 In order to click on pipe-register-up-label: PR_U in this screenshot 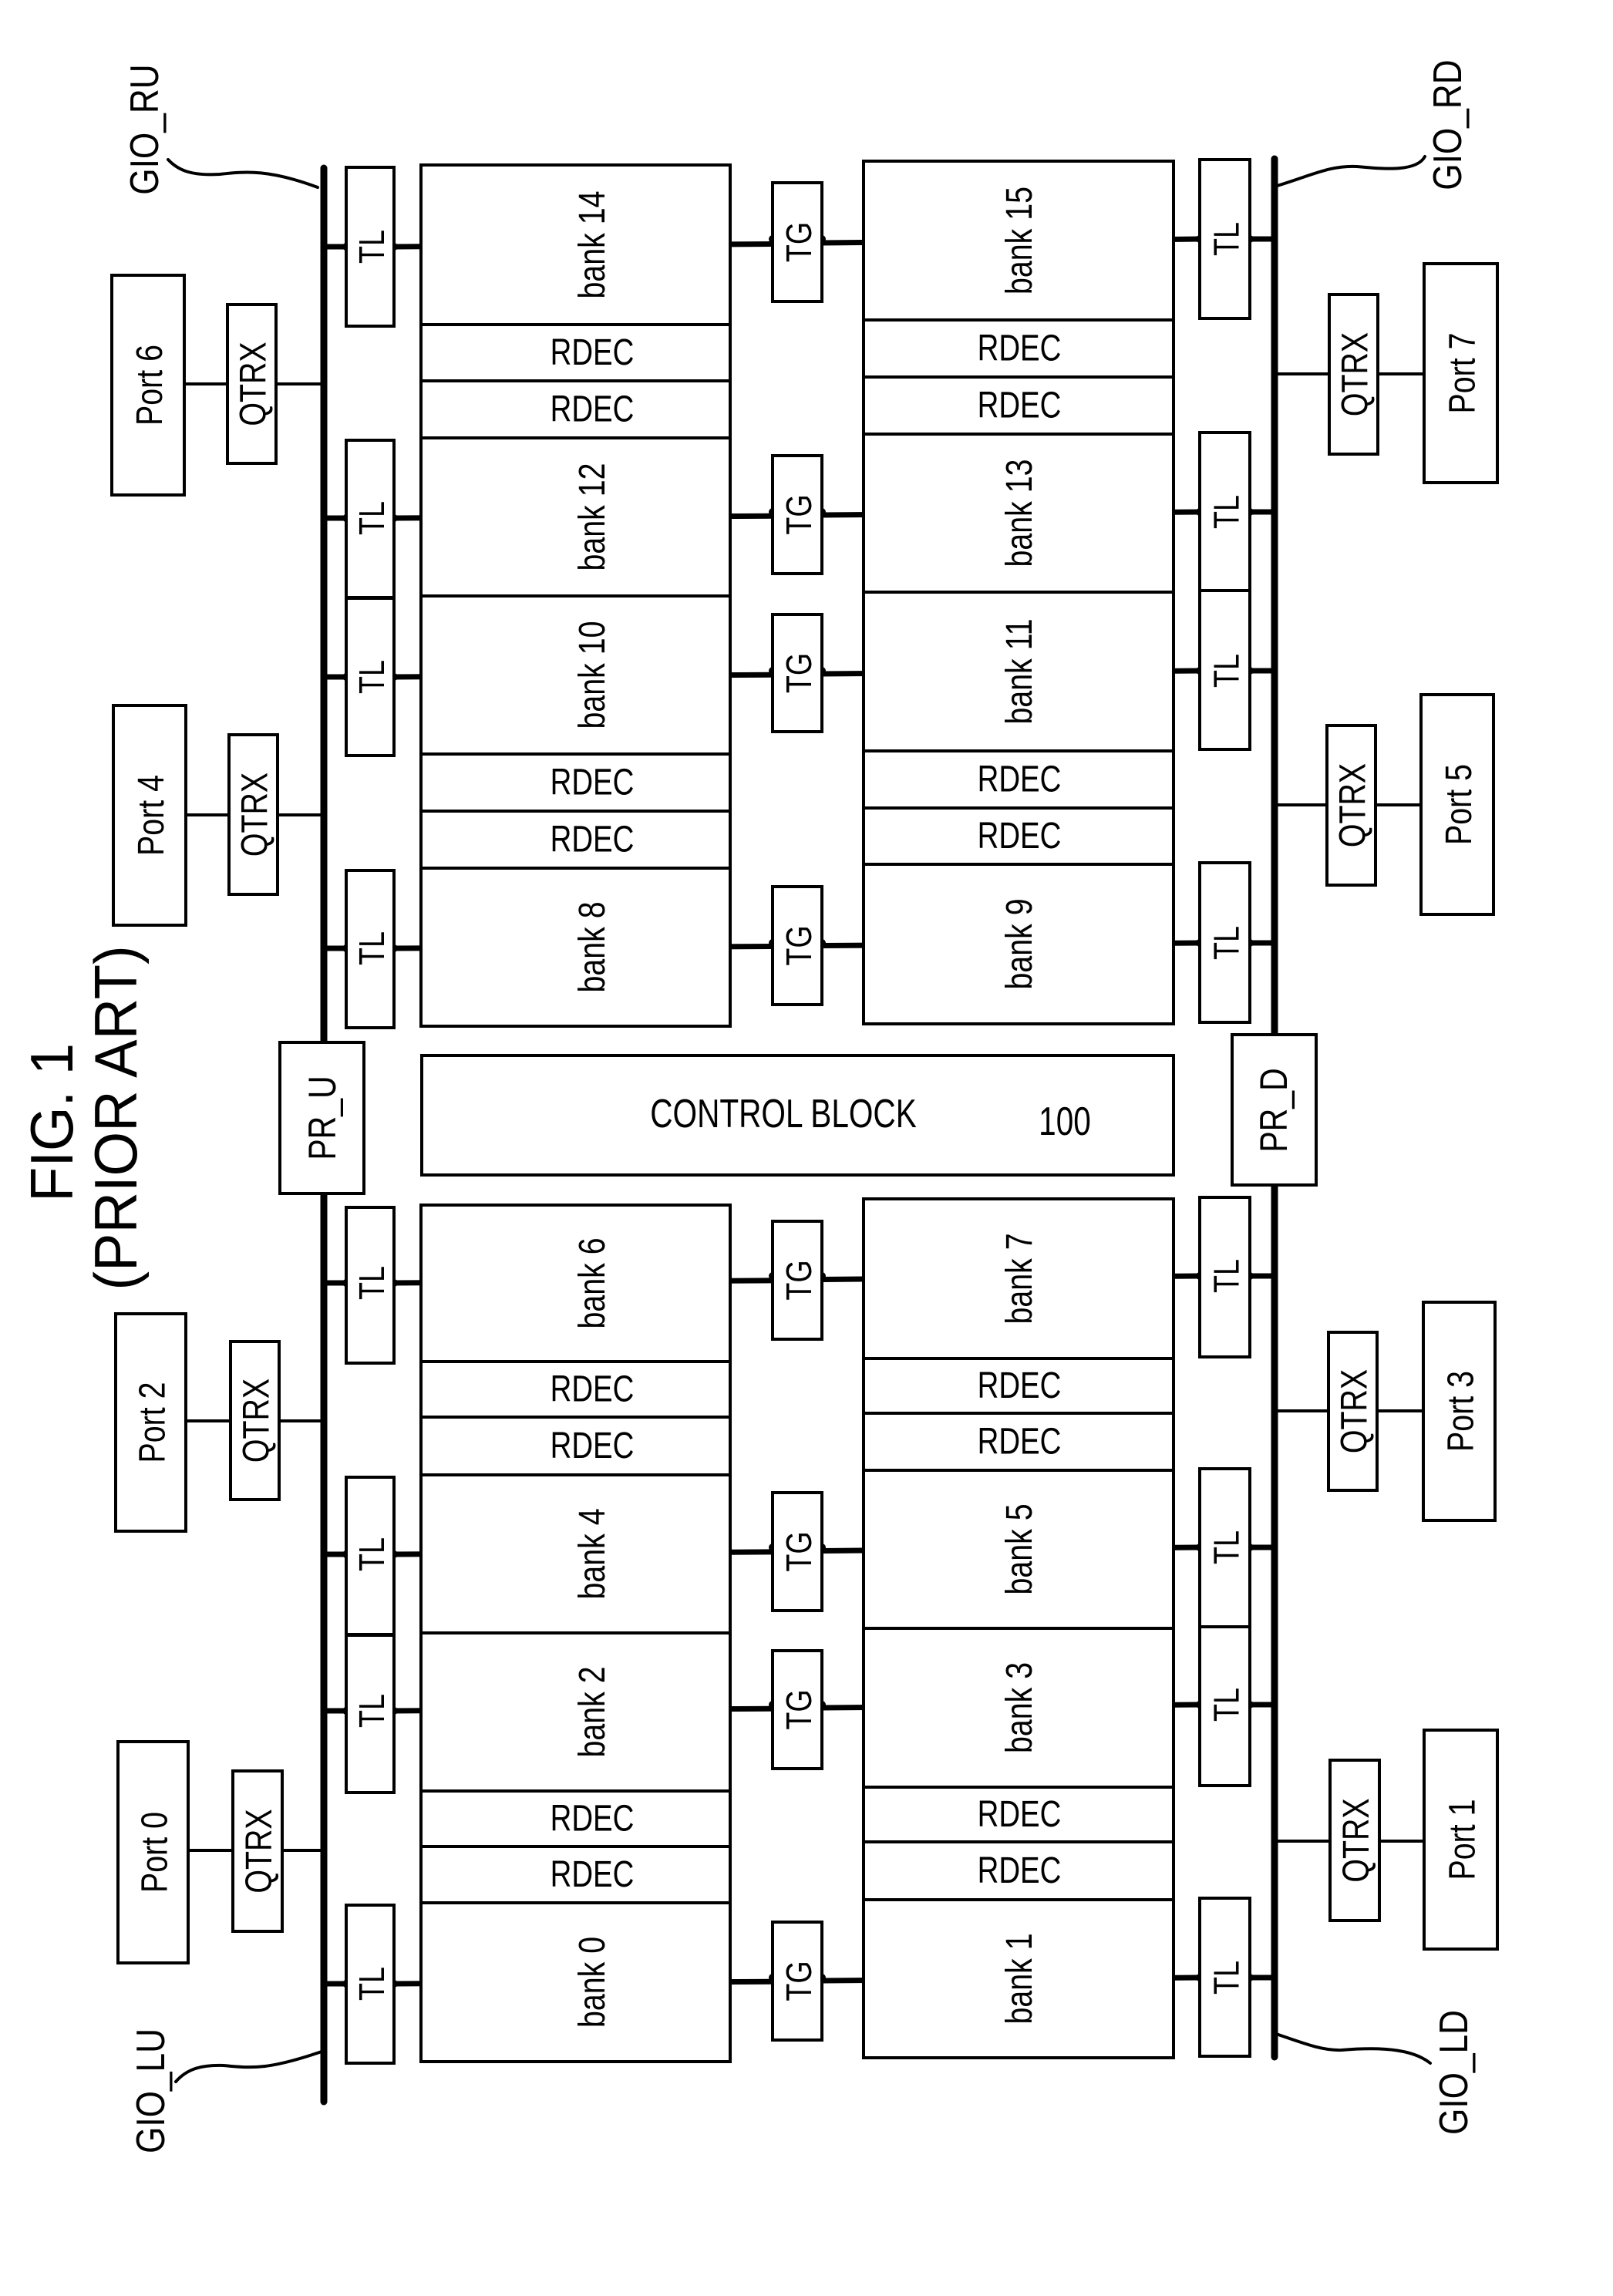, I will do `click(322, 1118)`.